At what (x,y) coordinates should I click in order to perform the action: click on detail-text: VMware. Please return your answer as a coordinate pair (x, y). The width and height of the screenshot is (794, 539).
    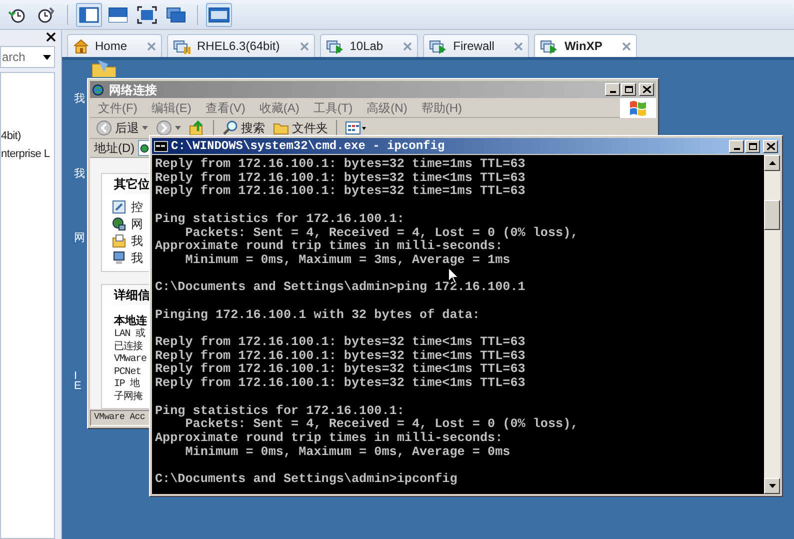
    Looking at the image, I should click on (130, 360).